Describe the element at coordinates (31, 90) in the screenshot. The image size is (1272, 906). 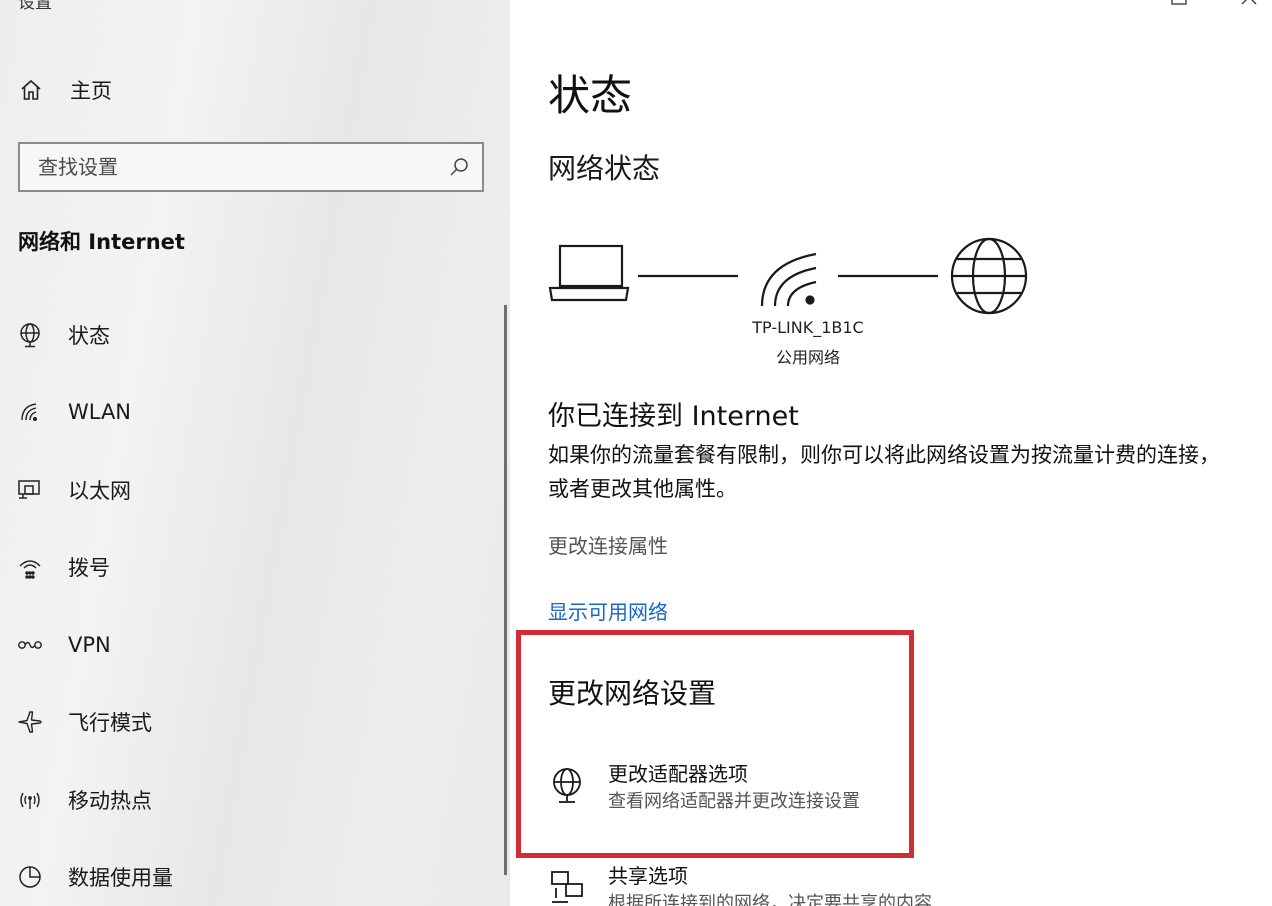
I see `home-icon` at that location.